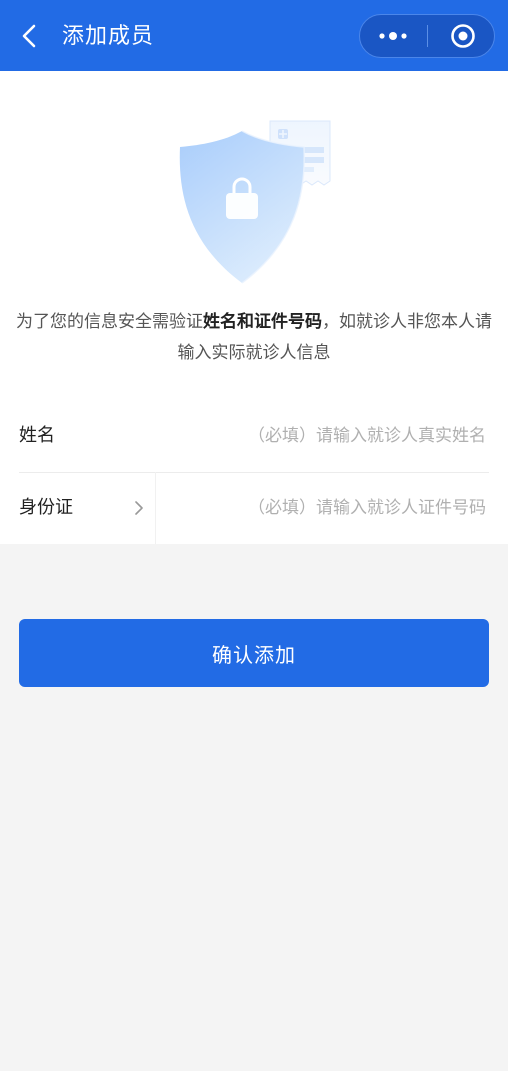  What do you see at coordinates (46, 507) in the screenshot?
I see `id-card-label: 身份证` at bounding box center [46, 507].